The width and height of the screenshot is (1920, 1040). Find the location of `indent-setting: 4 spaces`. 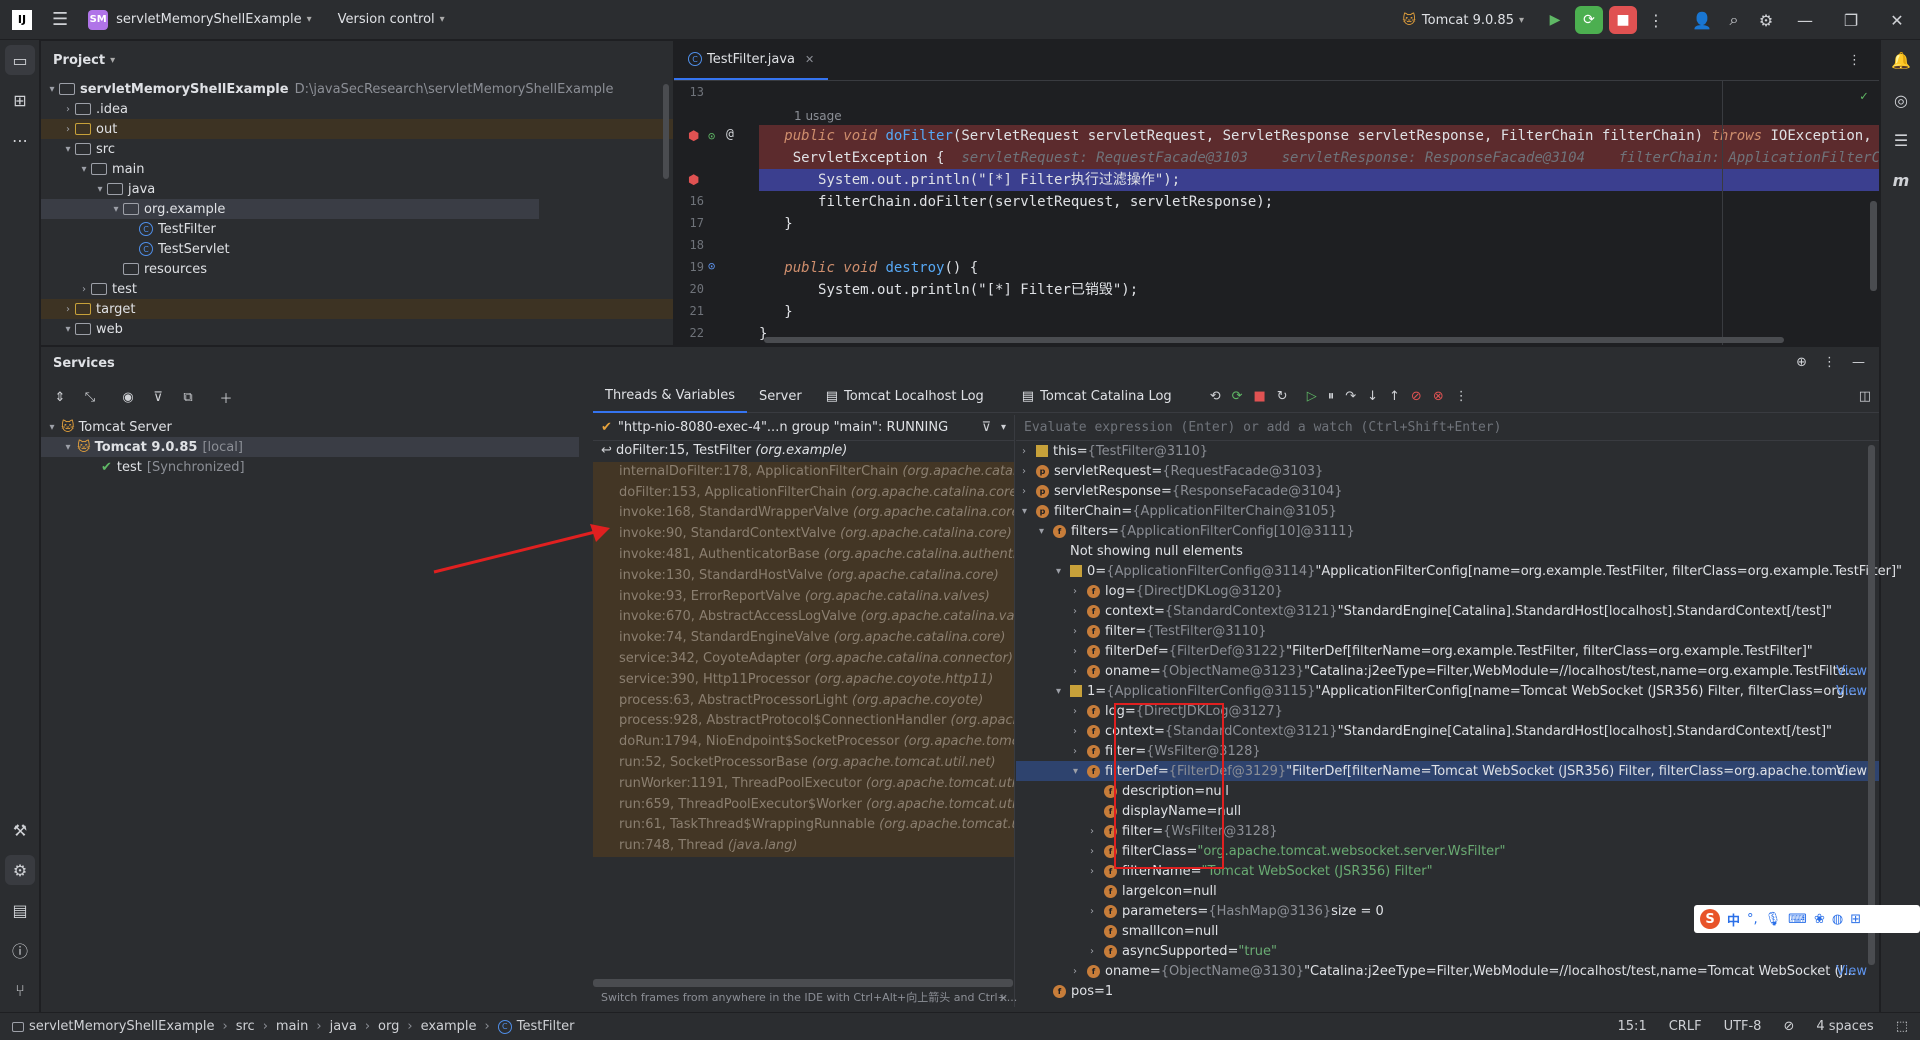

indent-setting: 4 spaces is located at coordinates (1844, 1026).